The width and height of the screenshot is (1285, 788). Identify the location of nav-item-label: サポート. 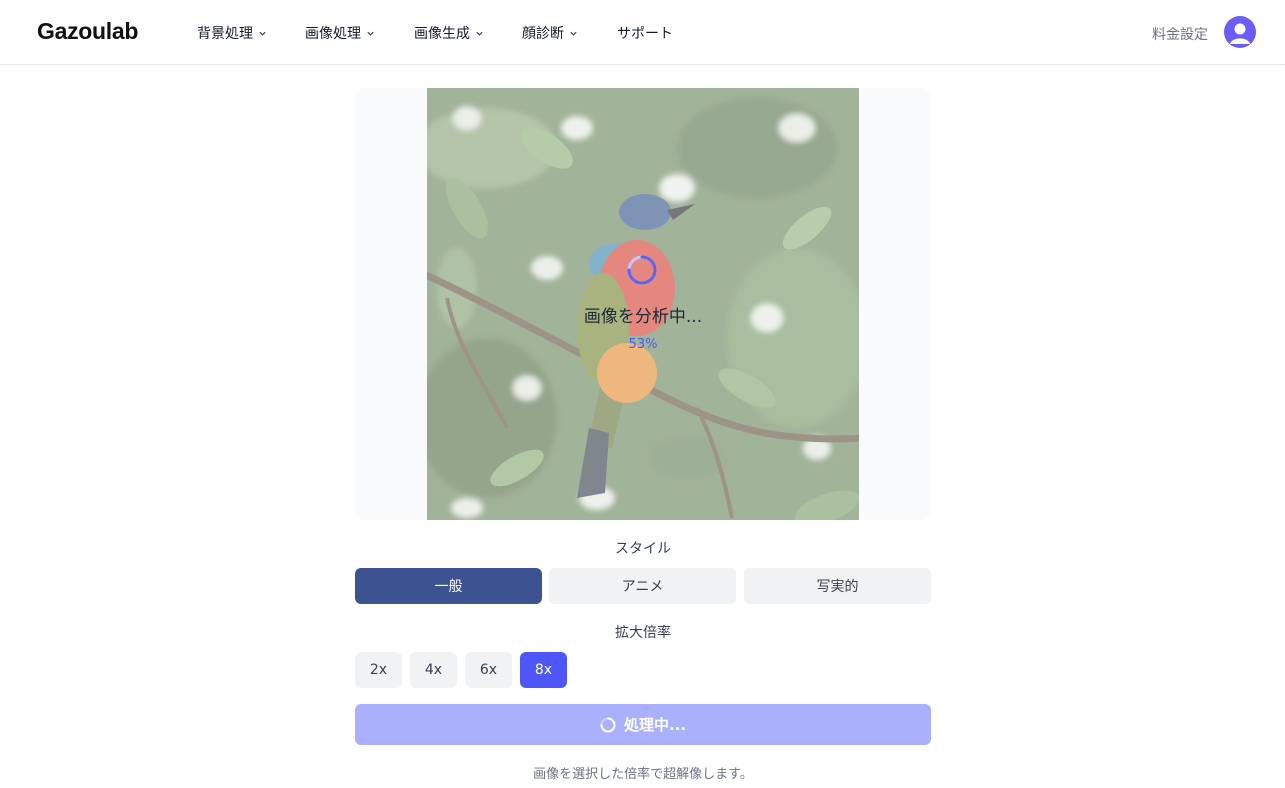
(645, 34).